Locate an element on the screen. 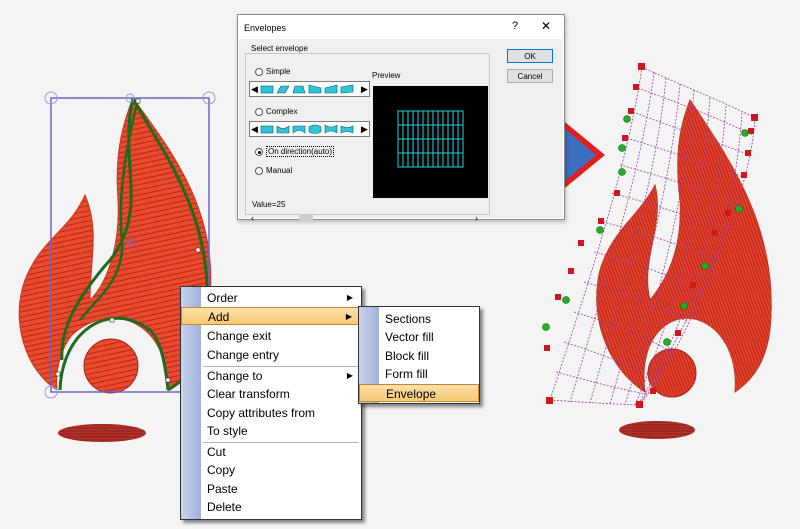  menu-item-clear-transform: Clear transform is located at coordinates (271, 394).